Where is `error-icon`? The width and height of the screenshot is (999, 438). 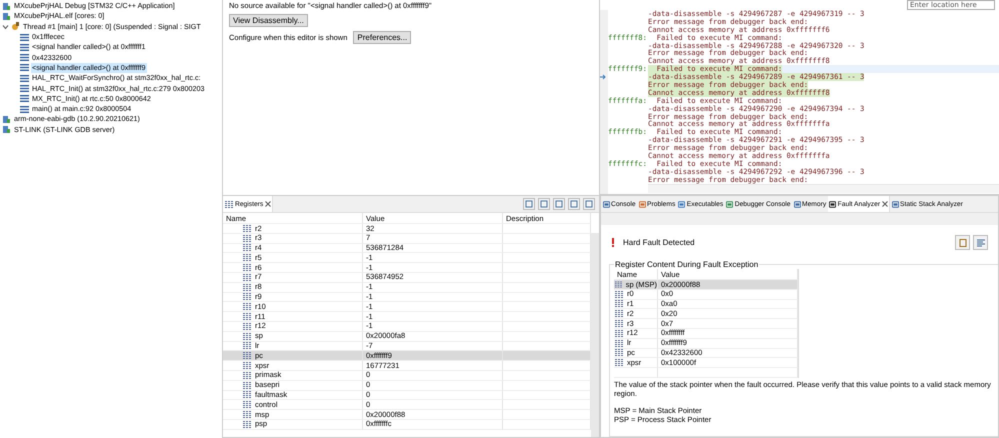 error-icon is located at coordinates (613, 242).